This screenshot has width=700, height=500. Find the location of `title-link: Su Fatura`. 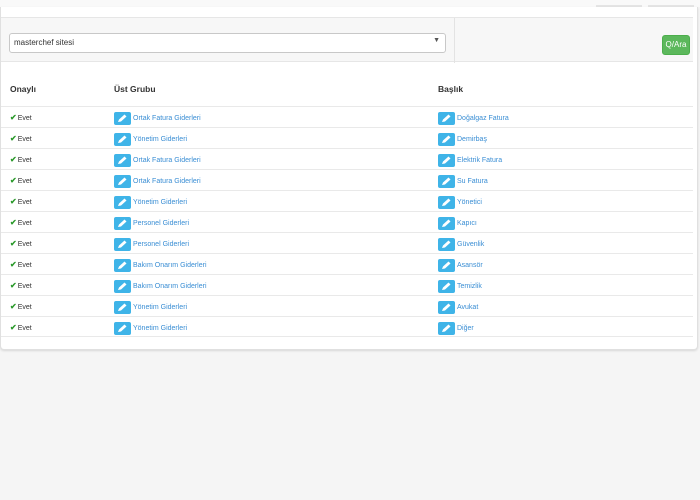

title-link: Su Fatura is located at coordinates (472, 181).